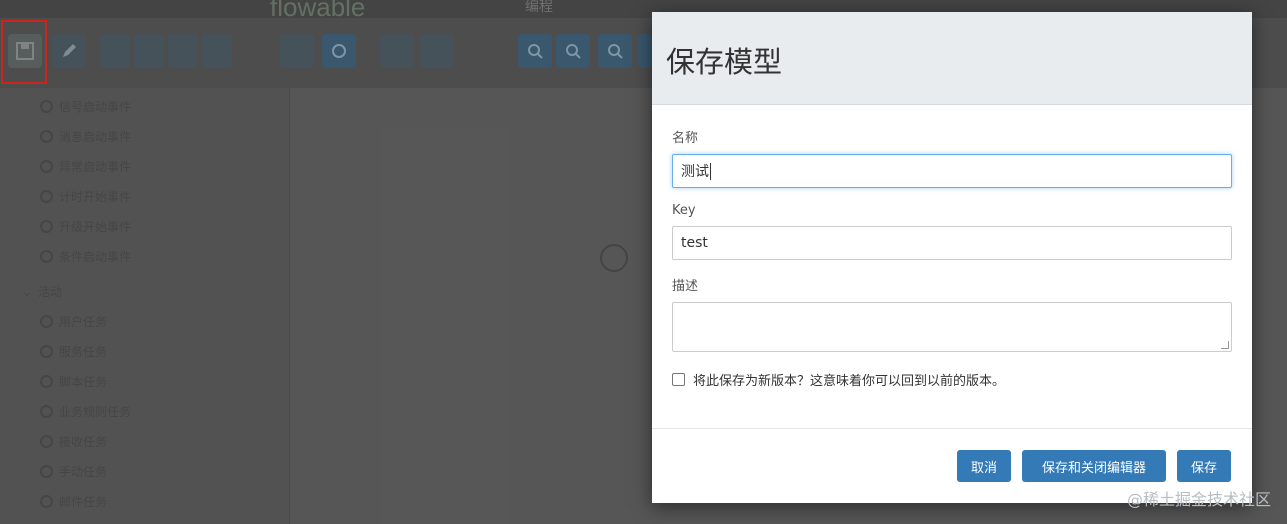 The image size is (1287, 524). What do you see at coordinates (710, 171) in the screenshot?
I see `text-caret` at bounding box center [710, 171].